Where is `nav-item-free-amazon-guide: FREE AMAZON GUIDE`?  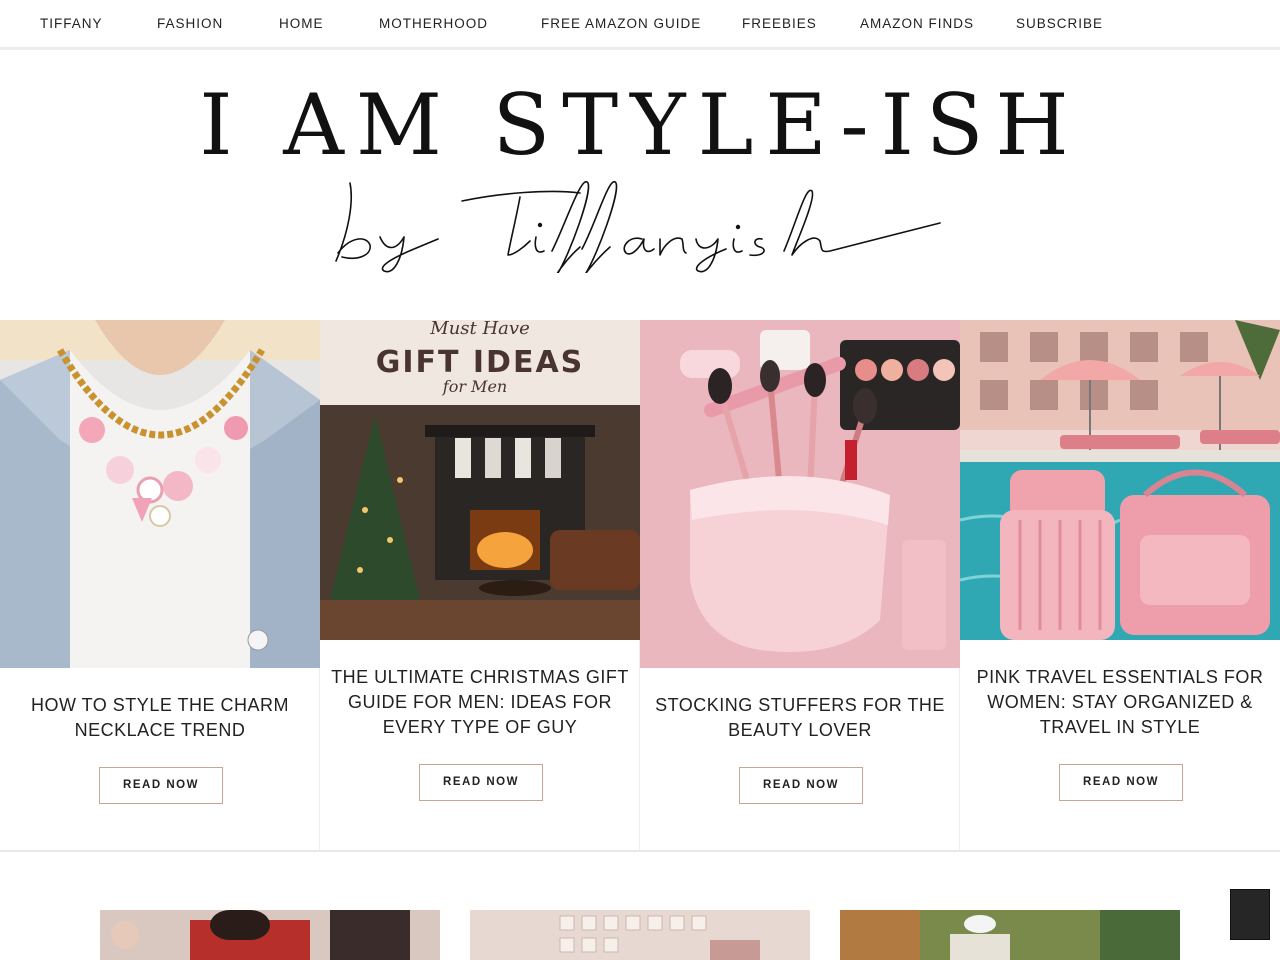
nav-item-free-amazon-guide: FREE AMAZON GUIDE is located at coordinates (621, 23).